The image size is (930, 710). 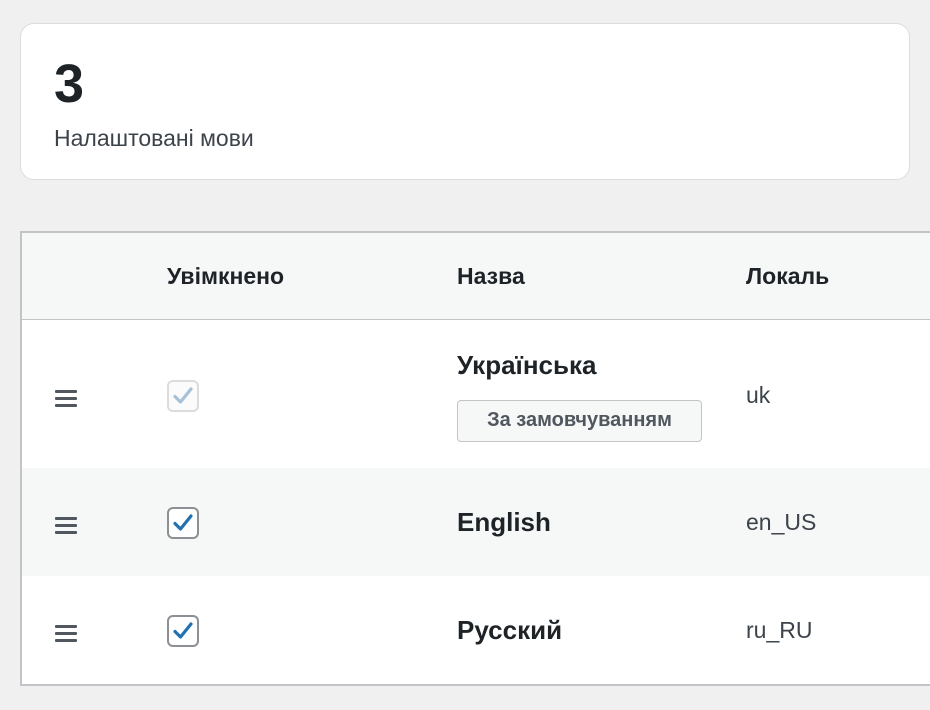 I want to click on column-header-locale: Локаль, so click(x=787, y=276).